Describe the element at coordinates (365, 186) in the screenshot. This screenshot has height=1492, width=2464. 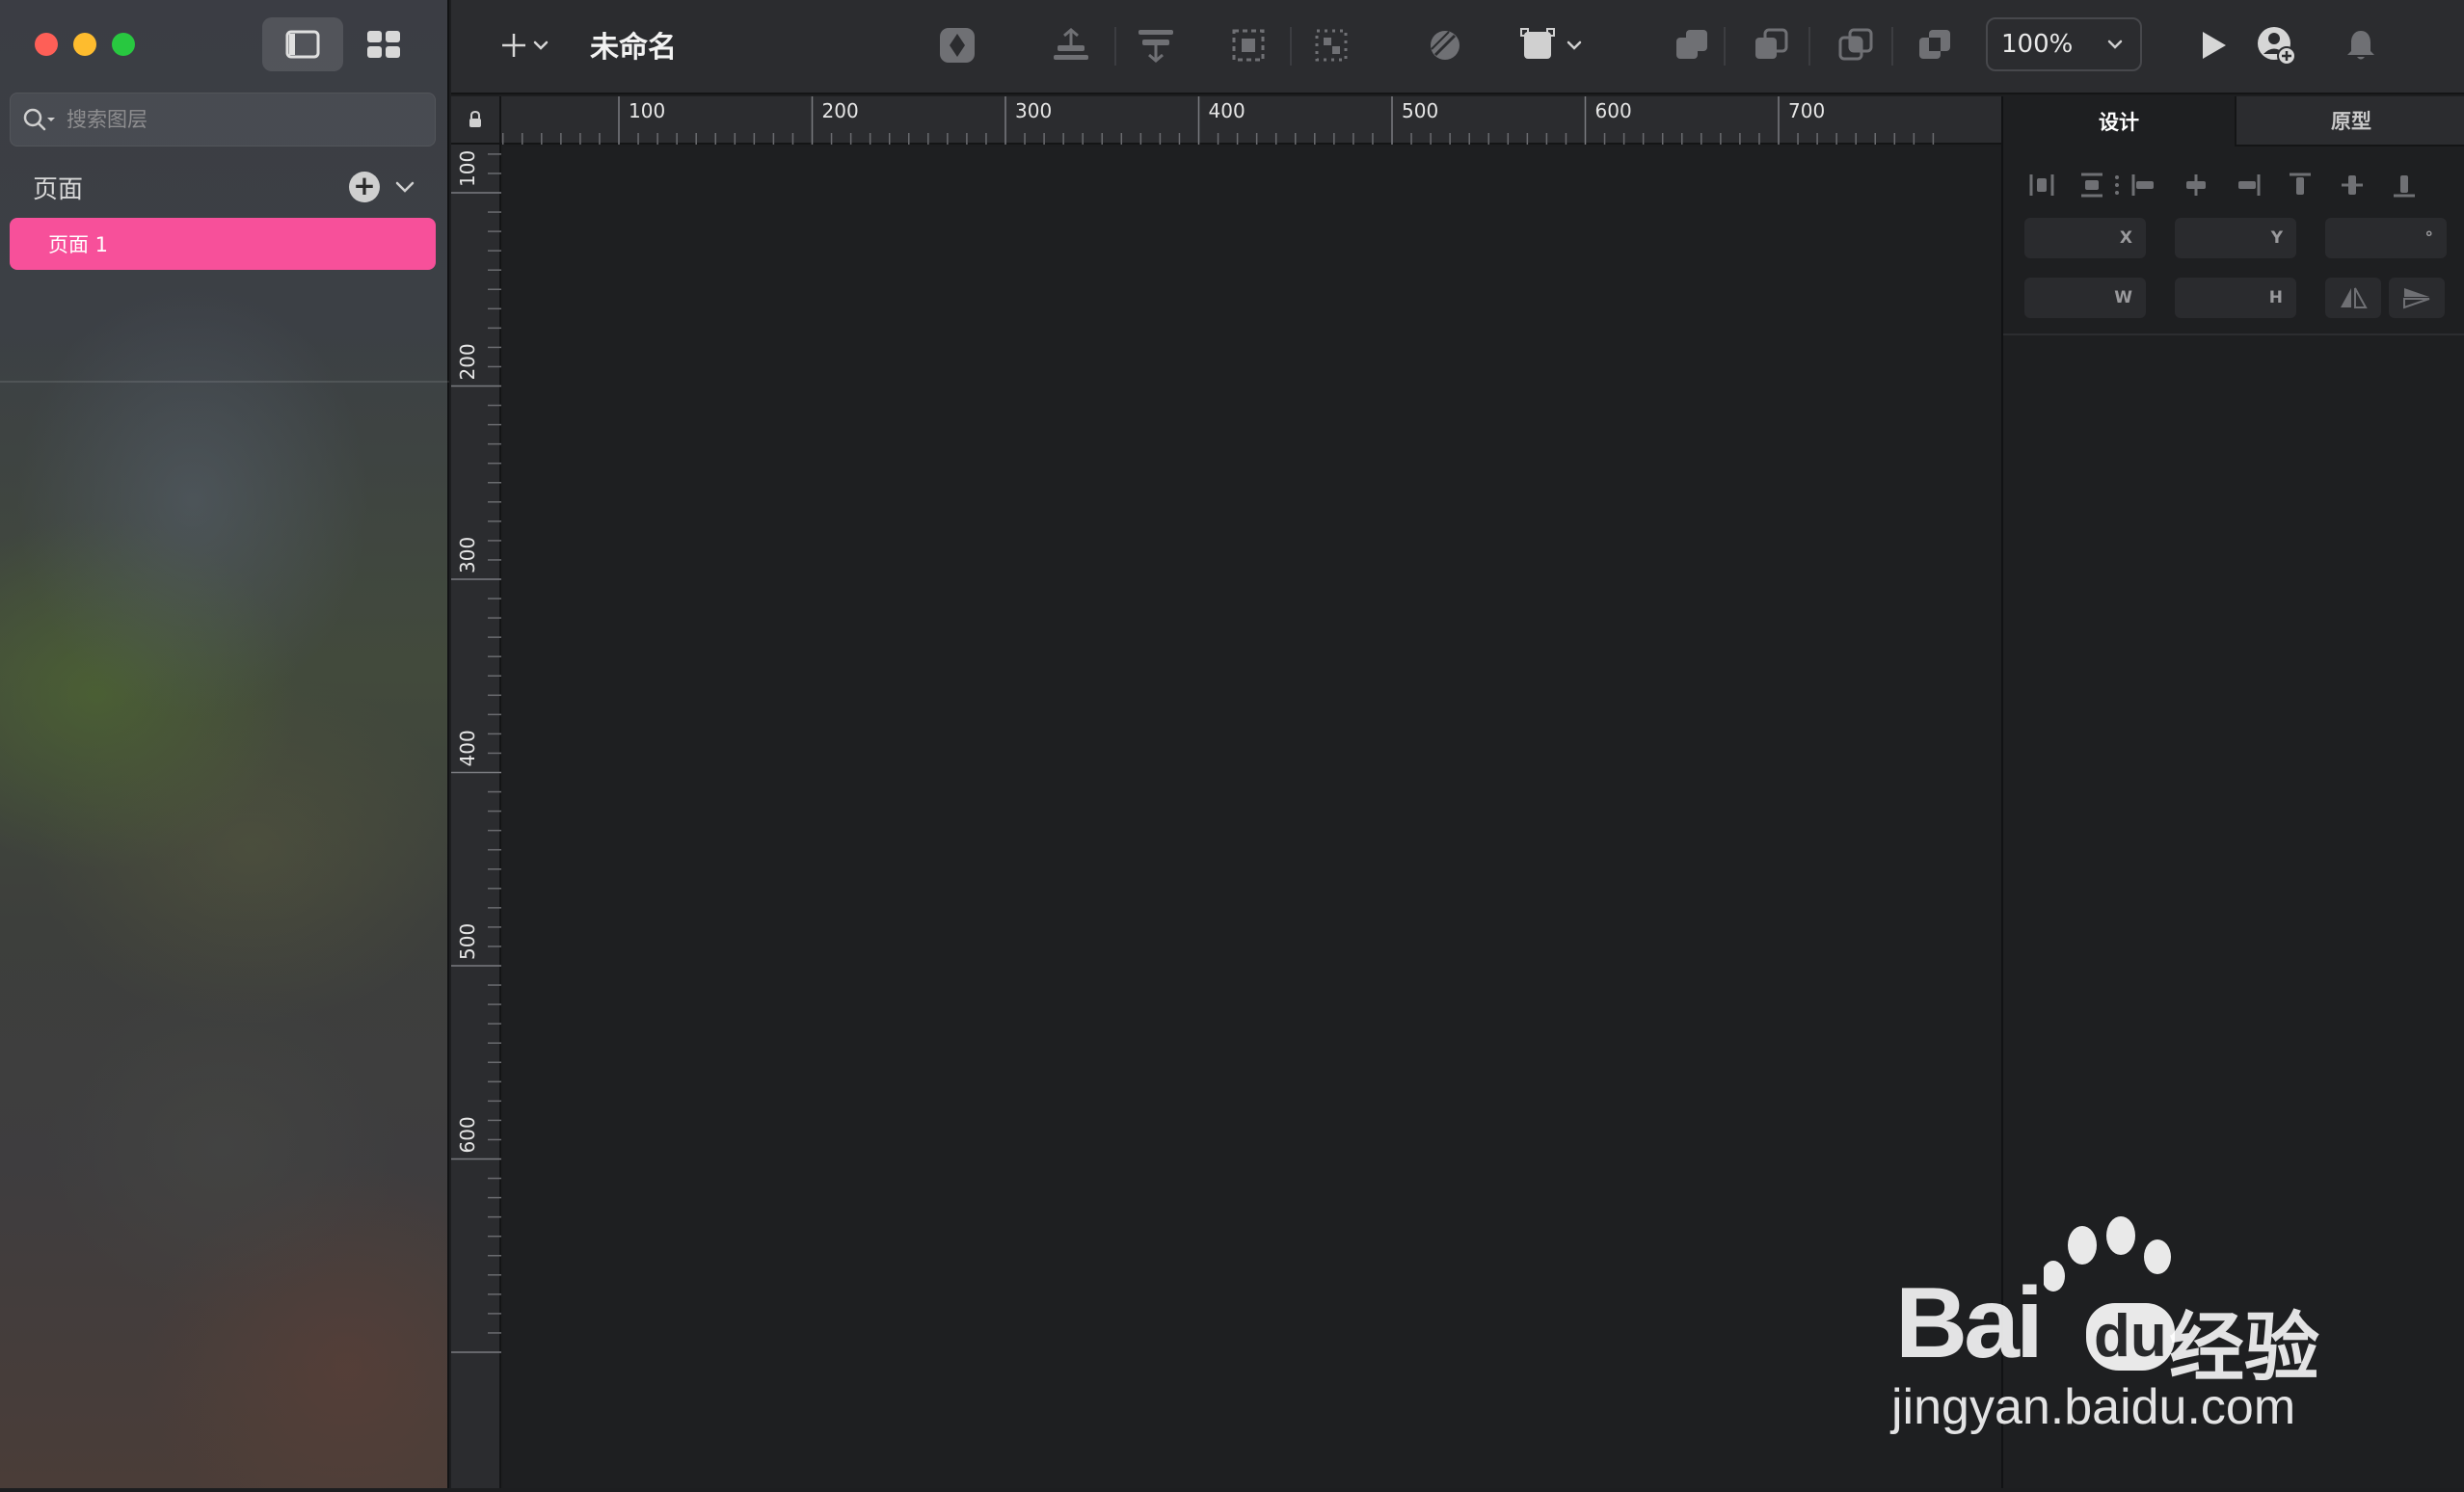
I see `add-page-button: +` at that location.